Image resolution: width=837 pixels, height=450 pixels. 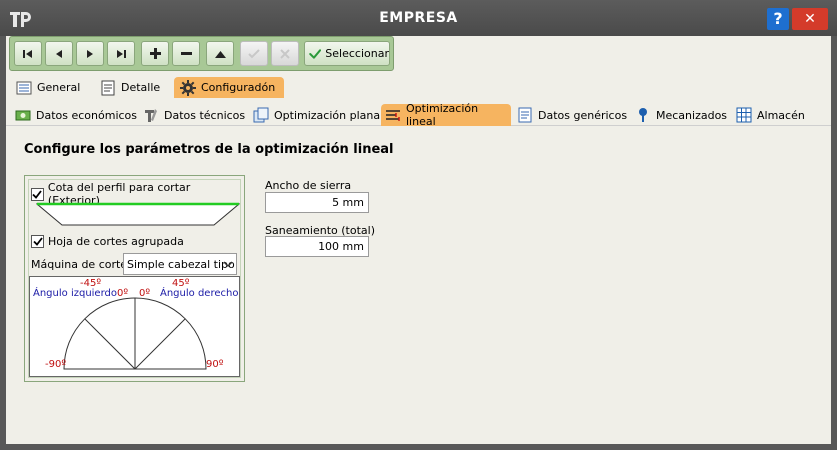 What do you see at coordinates (317, 202) in the screenshot?
I see `ancho-sierra-input: 5 mm` at bounding box center [317, 202].